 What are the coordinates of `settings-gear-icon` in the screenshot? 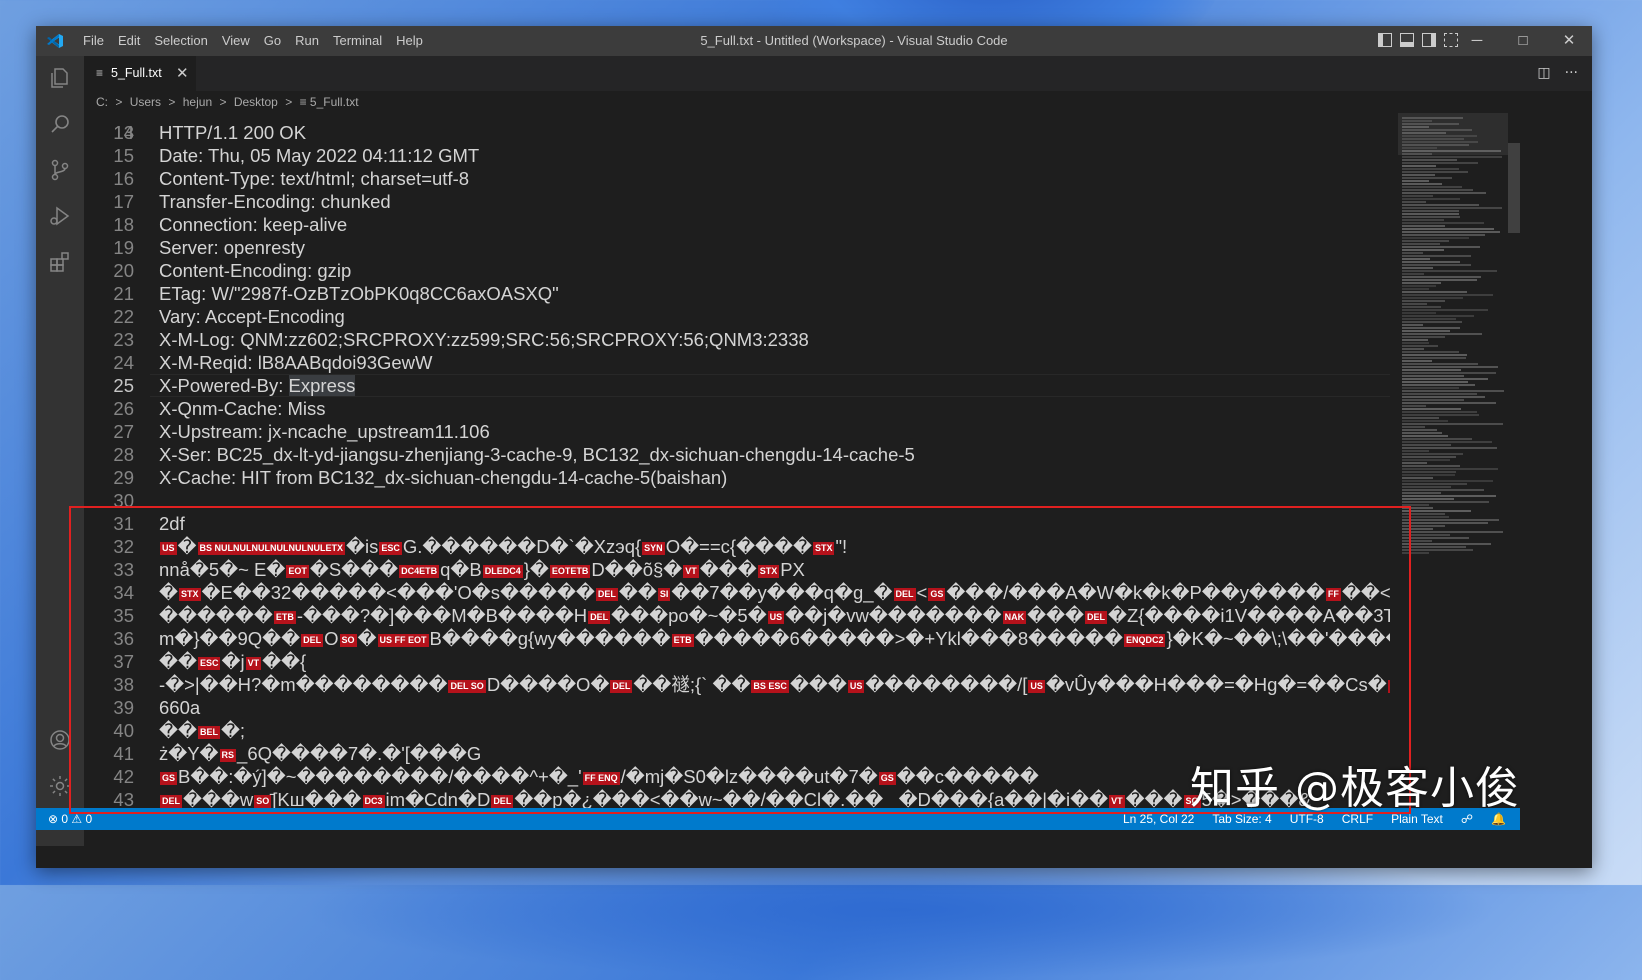 It's located at (60, 786).